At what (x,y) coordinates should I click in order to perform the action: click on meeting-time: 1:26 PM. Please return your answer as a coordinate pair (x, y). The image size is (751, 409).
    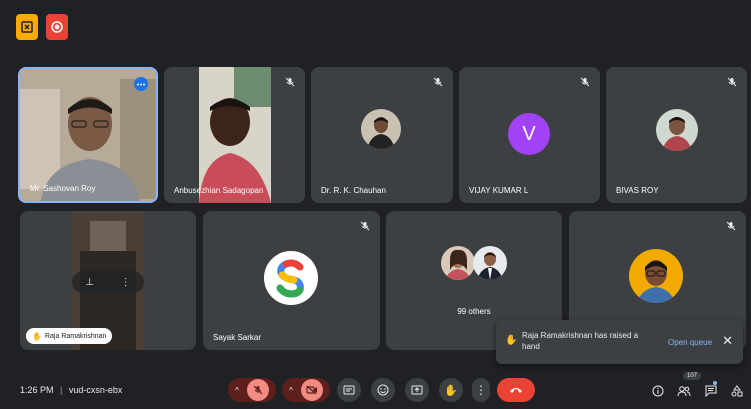
    Looking at the image, I should click on (37, 390).